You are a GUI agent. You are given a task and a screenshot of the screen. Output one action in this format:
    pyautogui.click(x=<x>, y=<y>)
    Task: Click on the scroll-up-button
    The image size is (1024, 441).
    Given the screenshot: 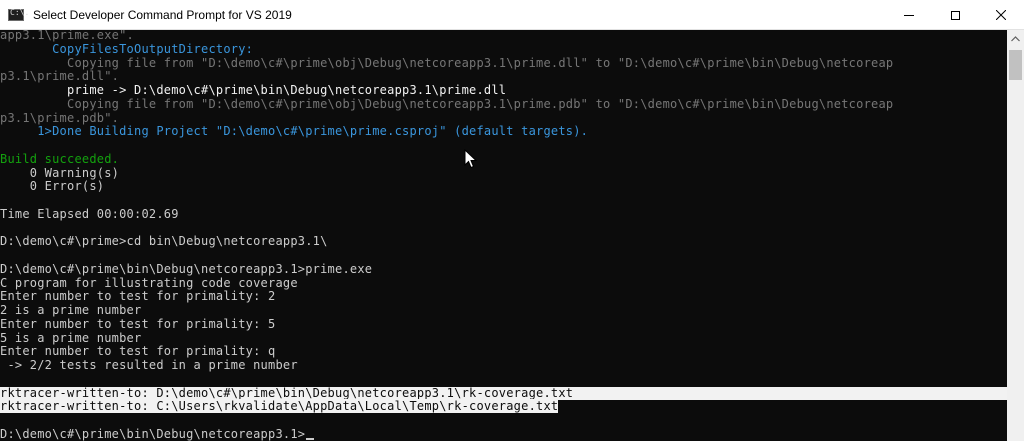 What is the action you would take?
    pyautogui.click(x=1015, y=38)
    